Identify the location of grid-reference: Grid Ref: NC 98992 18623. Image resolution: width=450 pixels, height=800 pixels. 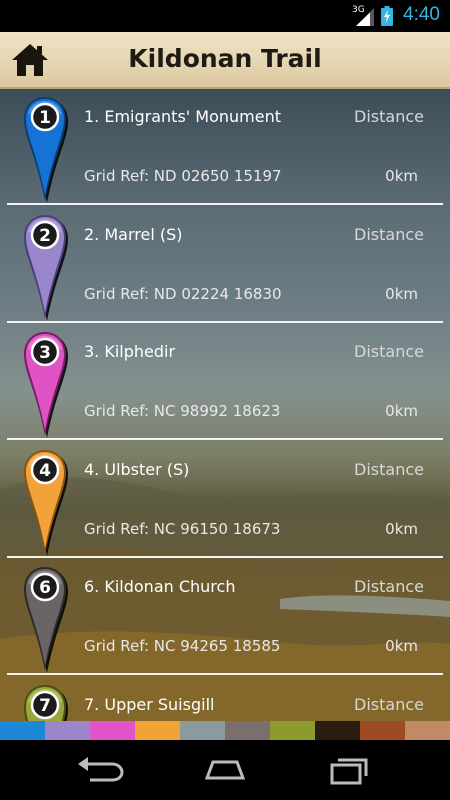
(182, 411).